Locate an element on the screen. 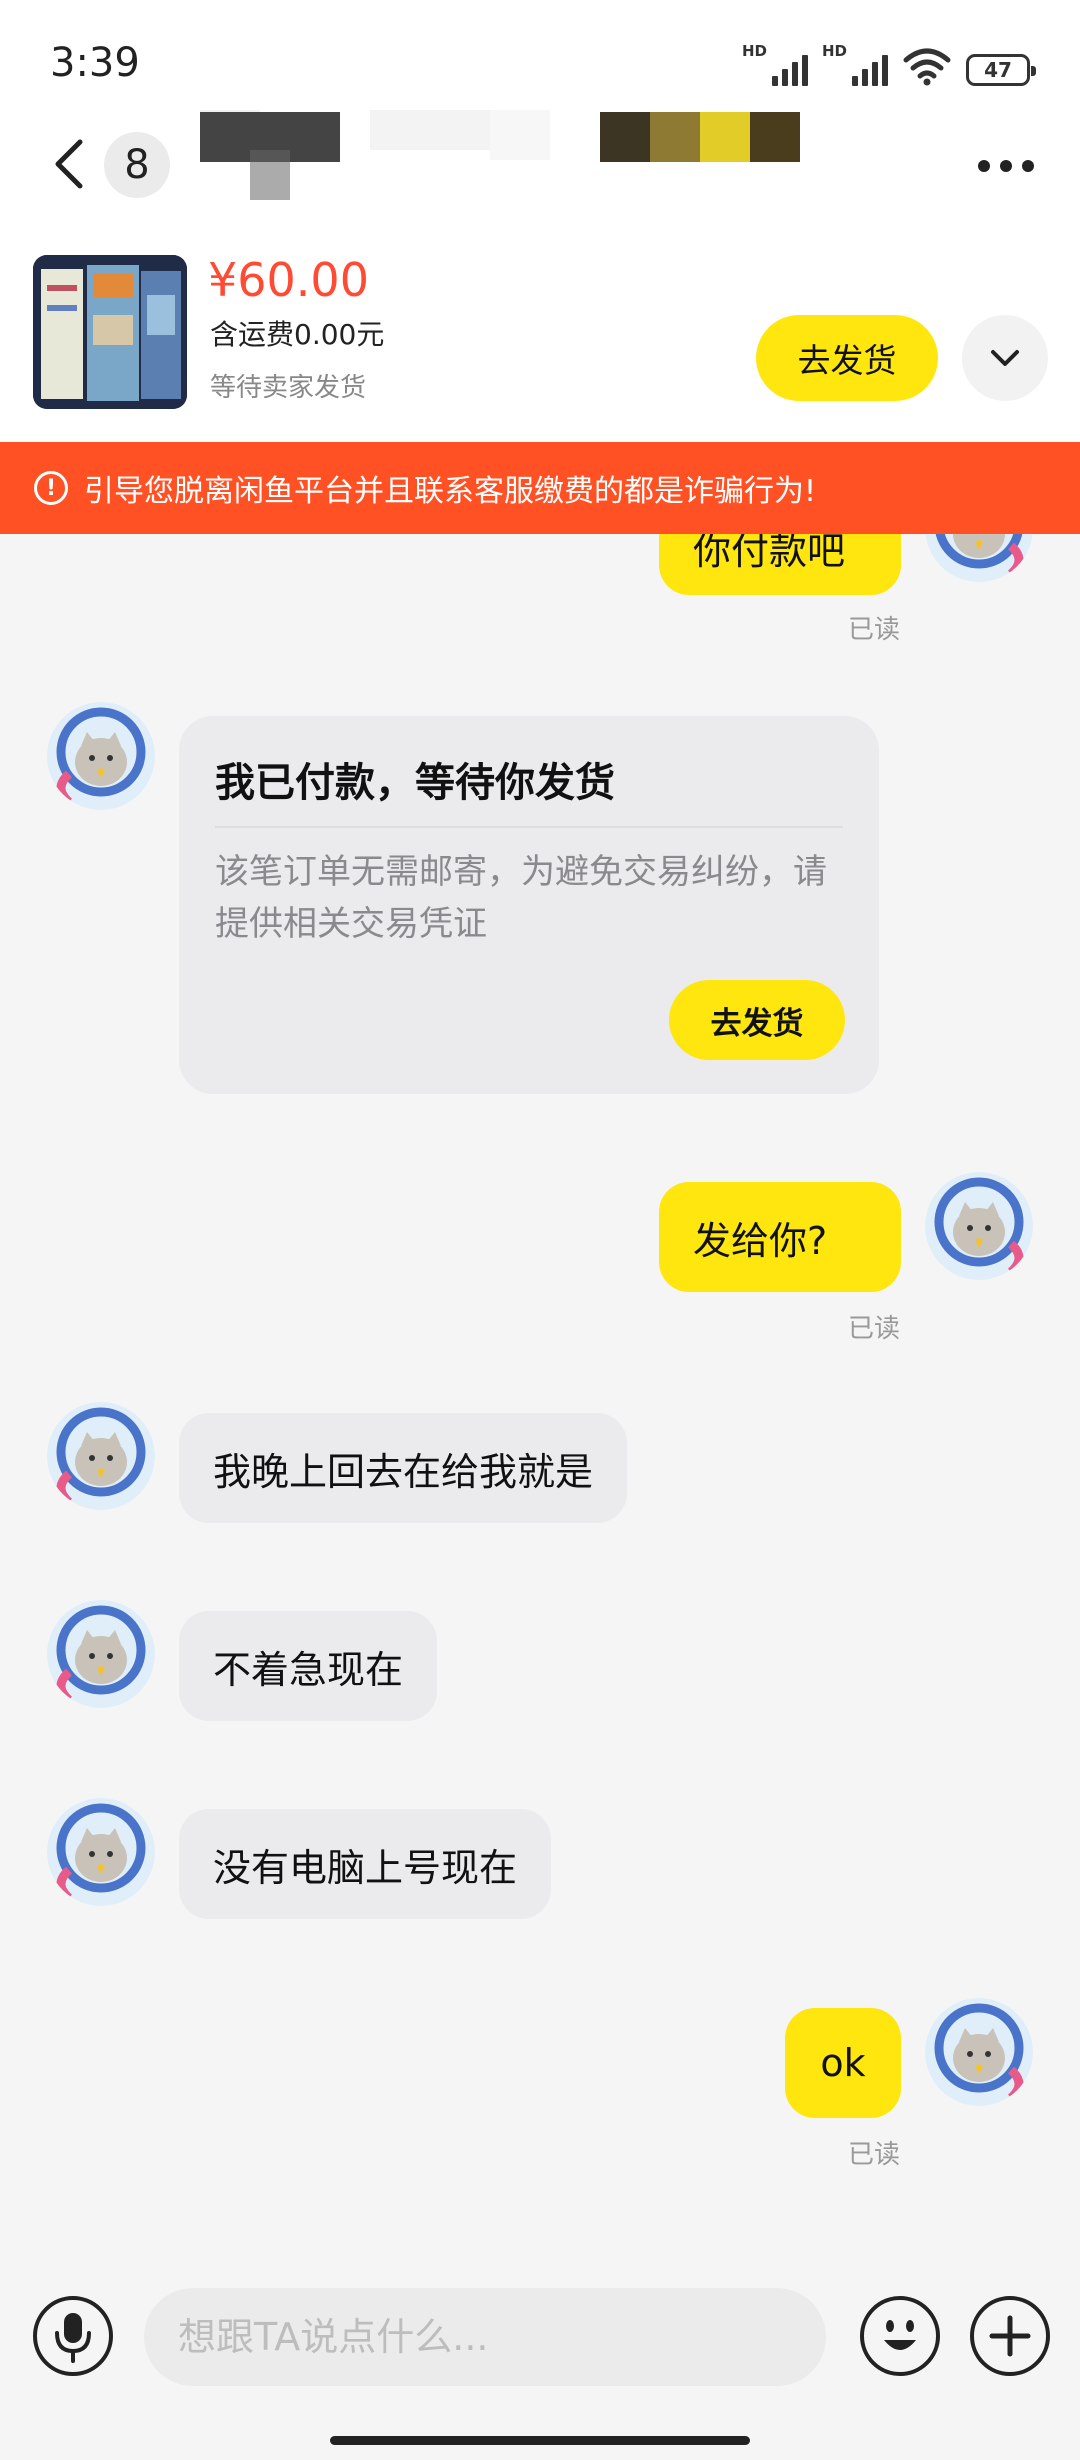  ship-button: 去发货 is located at coordinates (847, 358).